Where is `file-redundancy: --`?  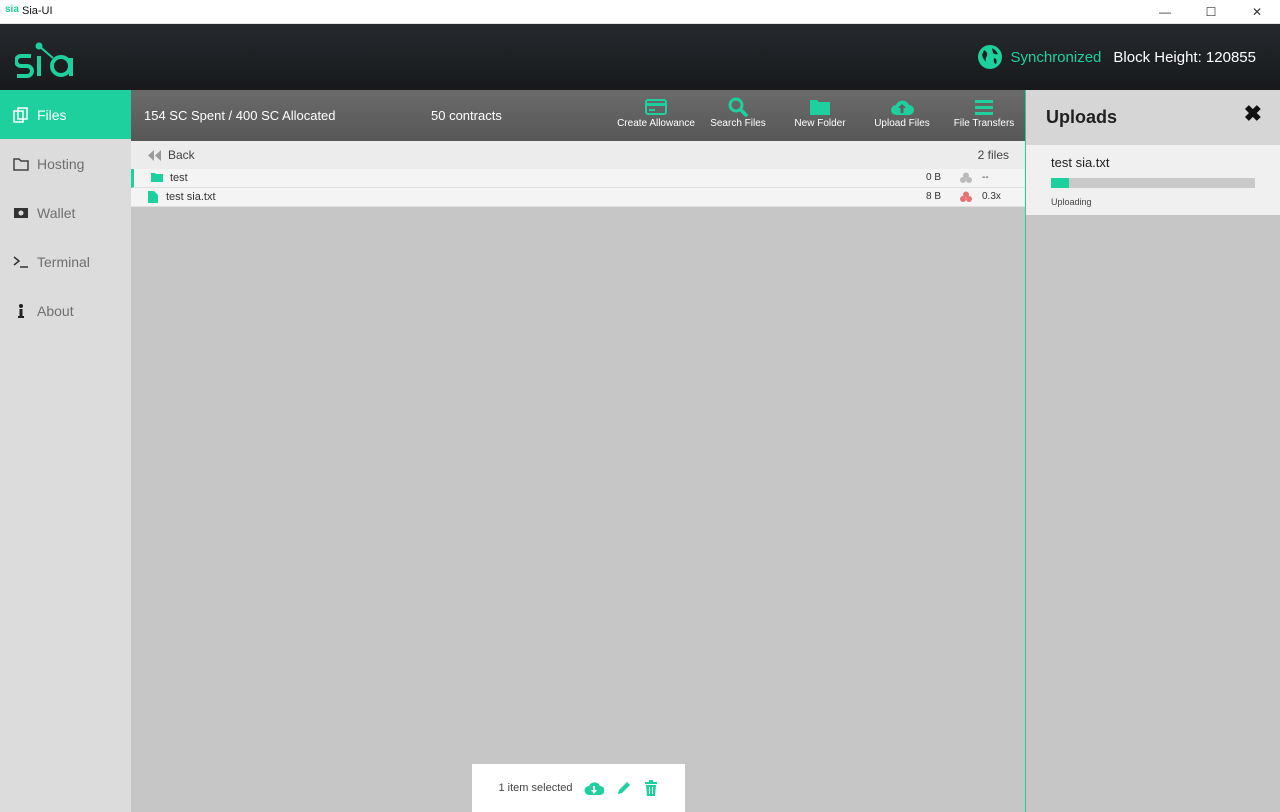 file-redundancy: -- is located at coordinates (985, 177).